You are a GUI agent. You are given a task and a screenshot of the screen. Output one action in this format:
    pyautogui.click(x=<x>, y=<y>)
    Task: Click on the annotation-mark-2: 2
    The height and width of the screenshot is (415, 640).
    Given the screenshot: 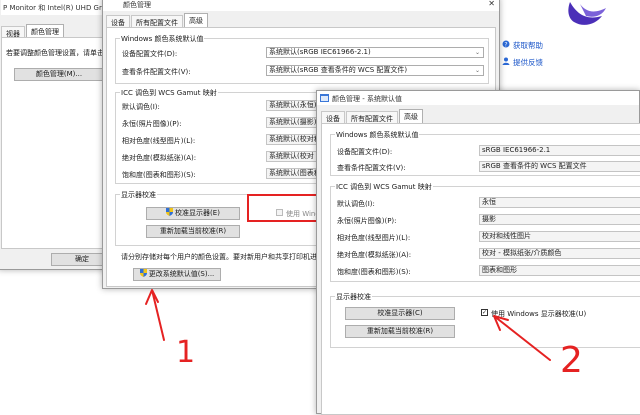 What is the action you would take?
    pyautogui.click(x=571, y=360)
    